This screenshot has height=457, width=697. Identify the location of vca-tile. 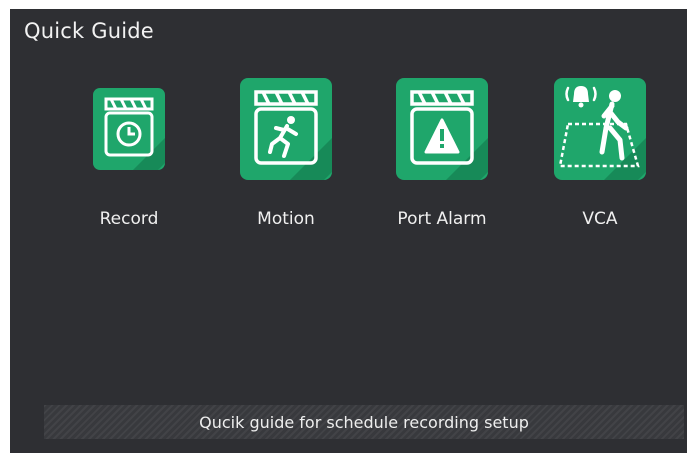
(600, 129).